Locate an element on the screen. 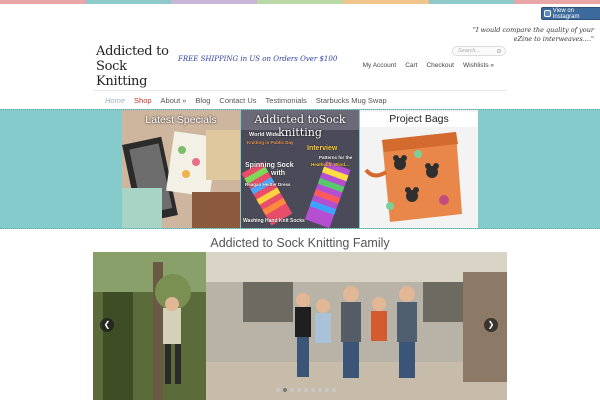  search-icon is located at coordinates (499, 51).